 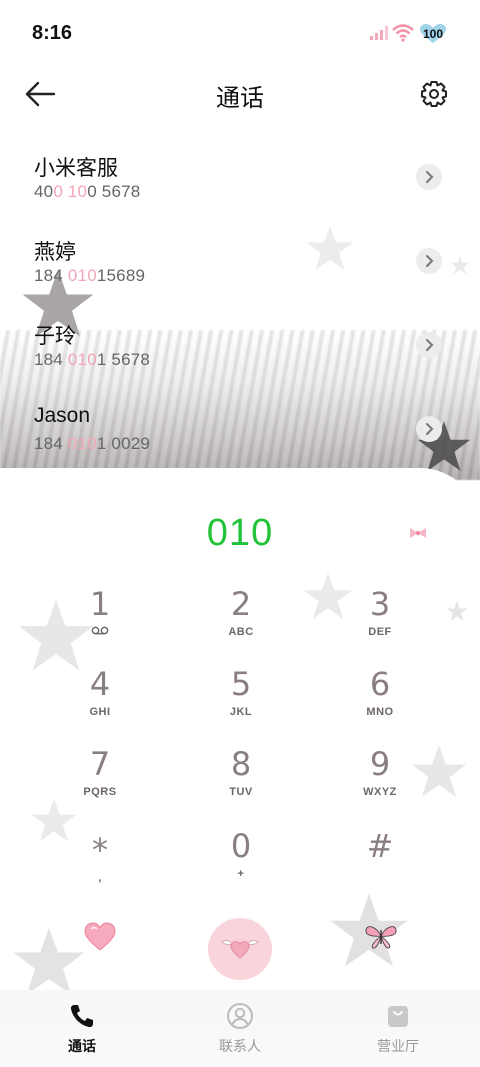 I want to click on battery-indicator: 100, so click(x=433, y=34).